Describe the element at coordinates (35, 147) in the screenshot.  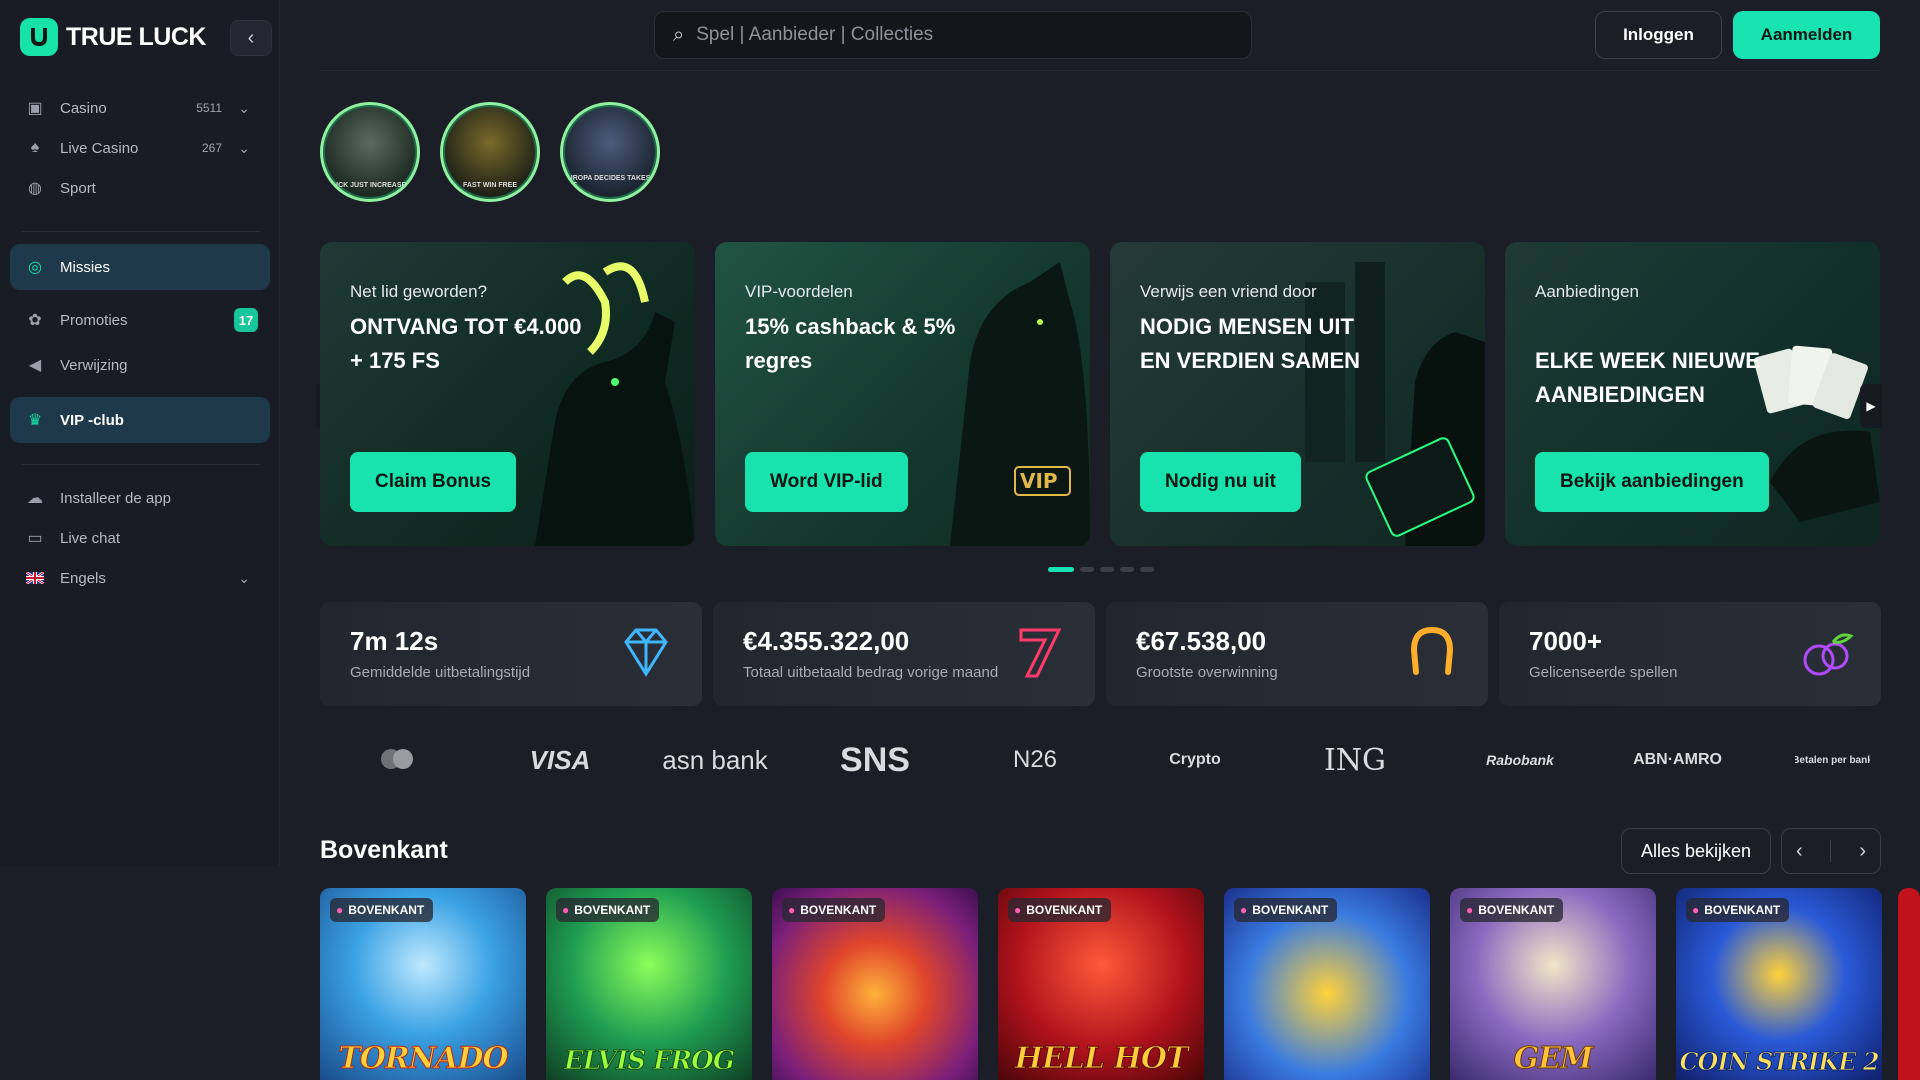
I see `spade-icon: ♠` at that location.